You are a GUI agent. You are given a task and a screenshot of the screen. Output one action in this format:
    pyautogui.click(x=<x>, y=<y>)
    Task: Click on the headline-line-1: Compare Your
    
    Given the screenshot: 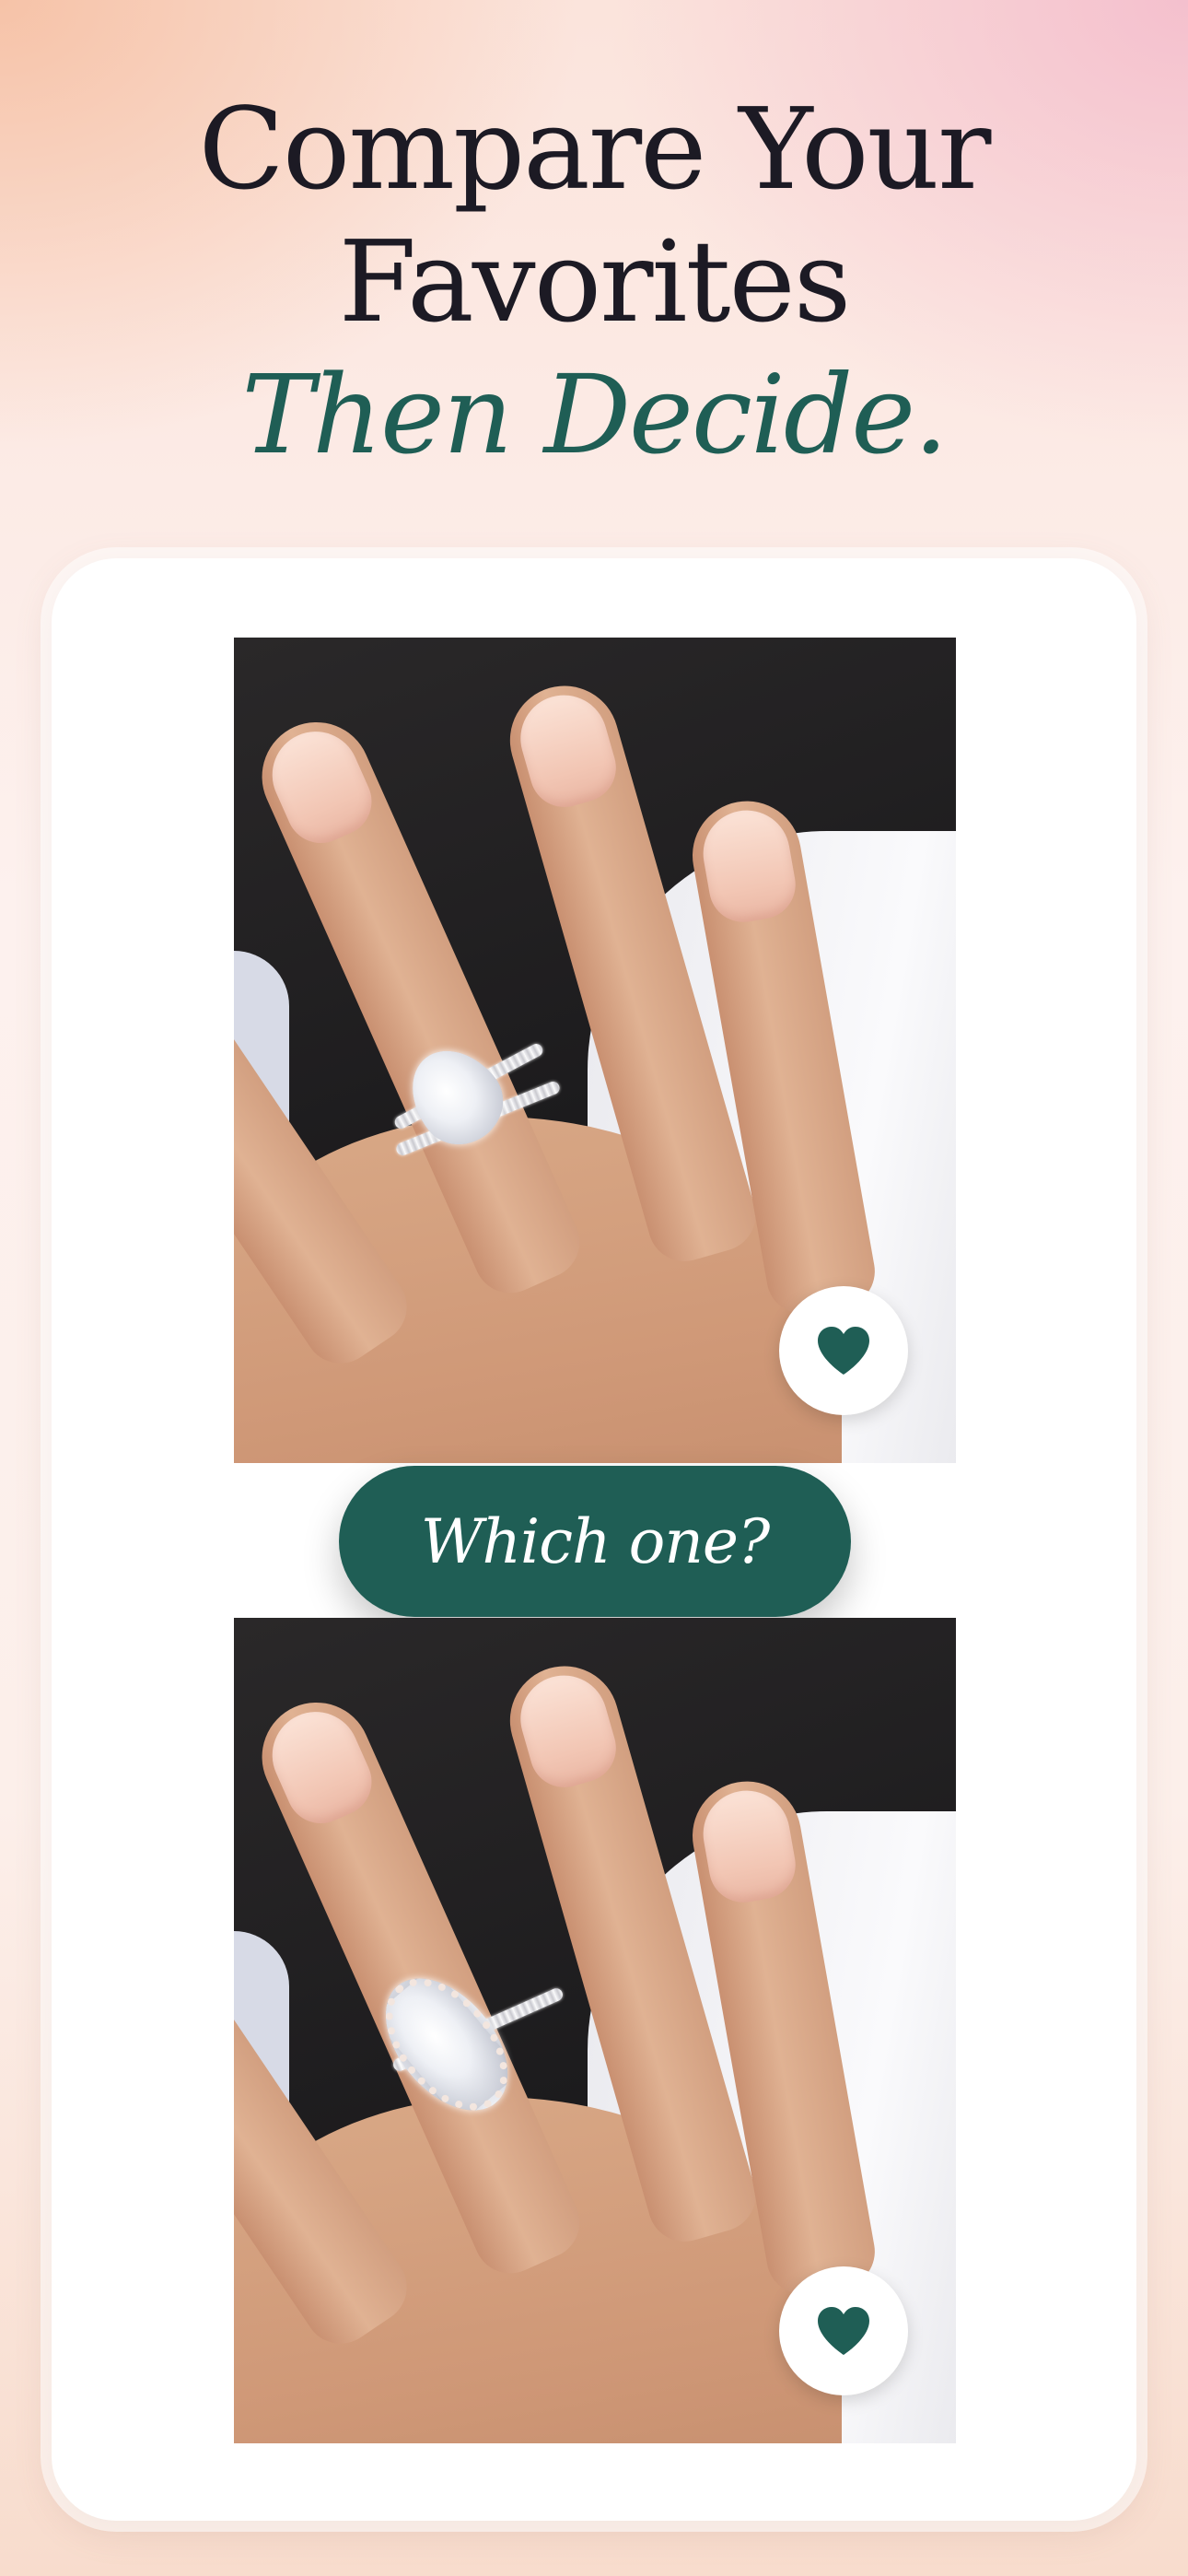 What is the action you would take?
    pyautogui.click(x=595, y=149)
    